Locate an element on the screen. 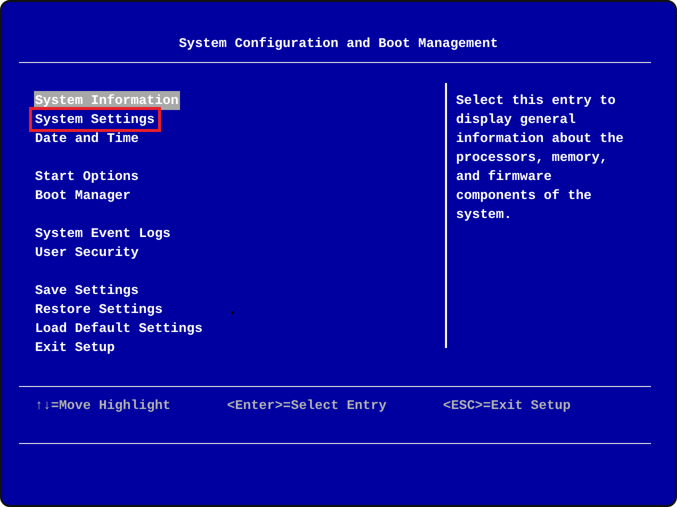 The image size is (677, 507). help-text: display general is located at coordinates (516, 120).